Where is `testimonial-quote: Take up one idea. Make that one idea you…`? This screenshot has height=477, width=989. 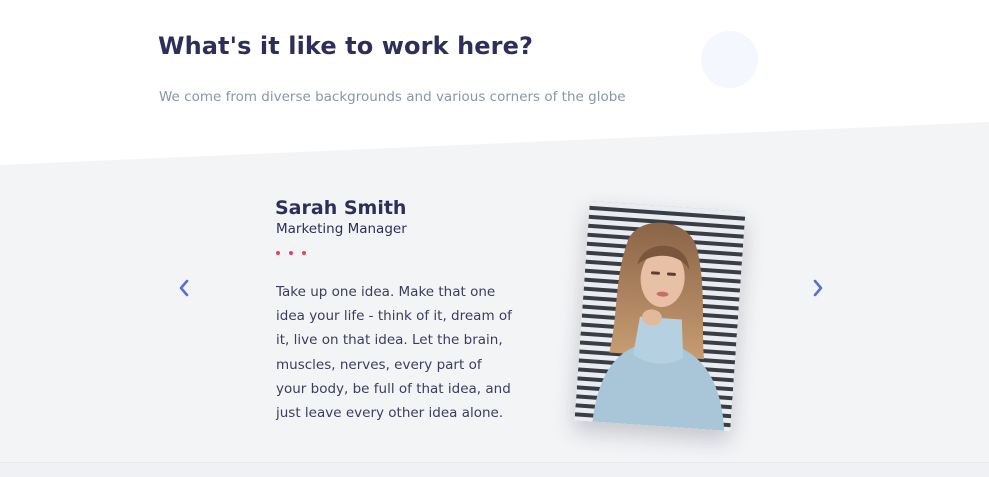
testimonial-quote: Take up one idea. Make that one idea you… is located at coordinates (394, 353).